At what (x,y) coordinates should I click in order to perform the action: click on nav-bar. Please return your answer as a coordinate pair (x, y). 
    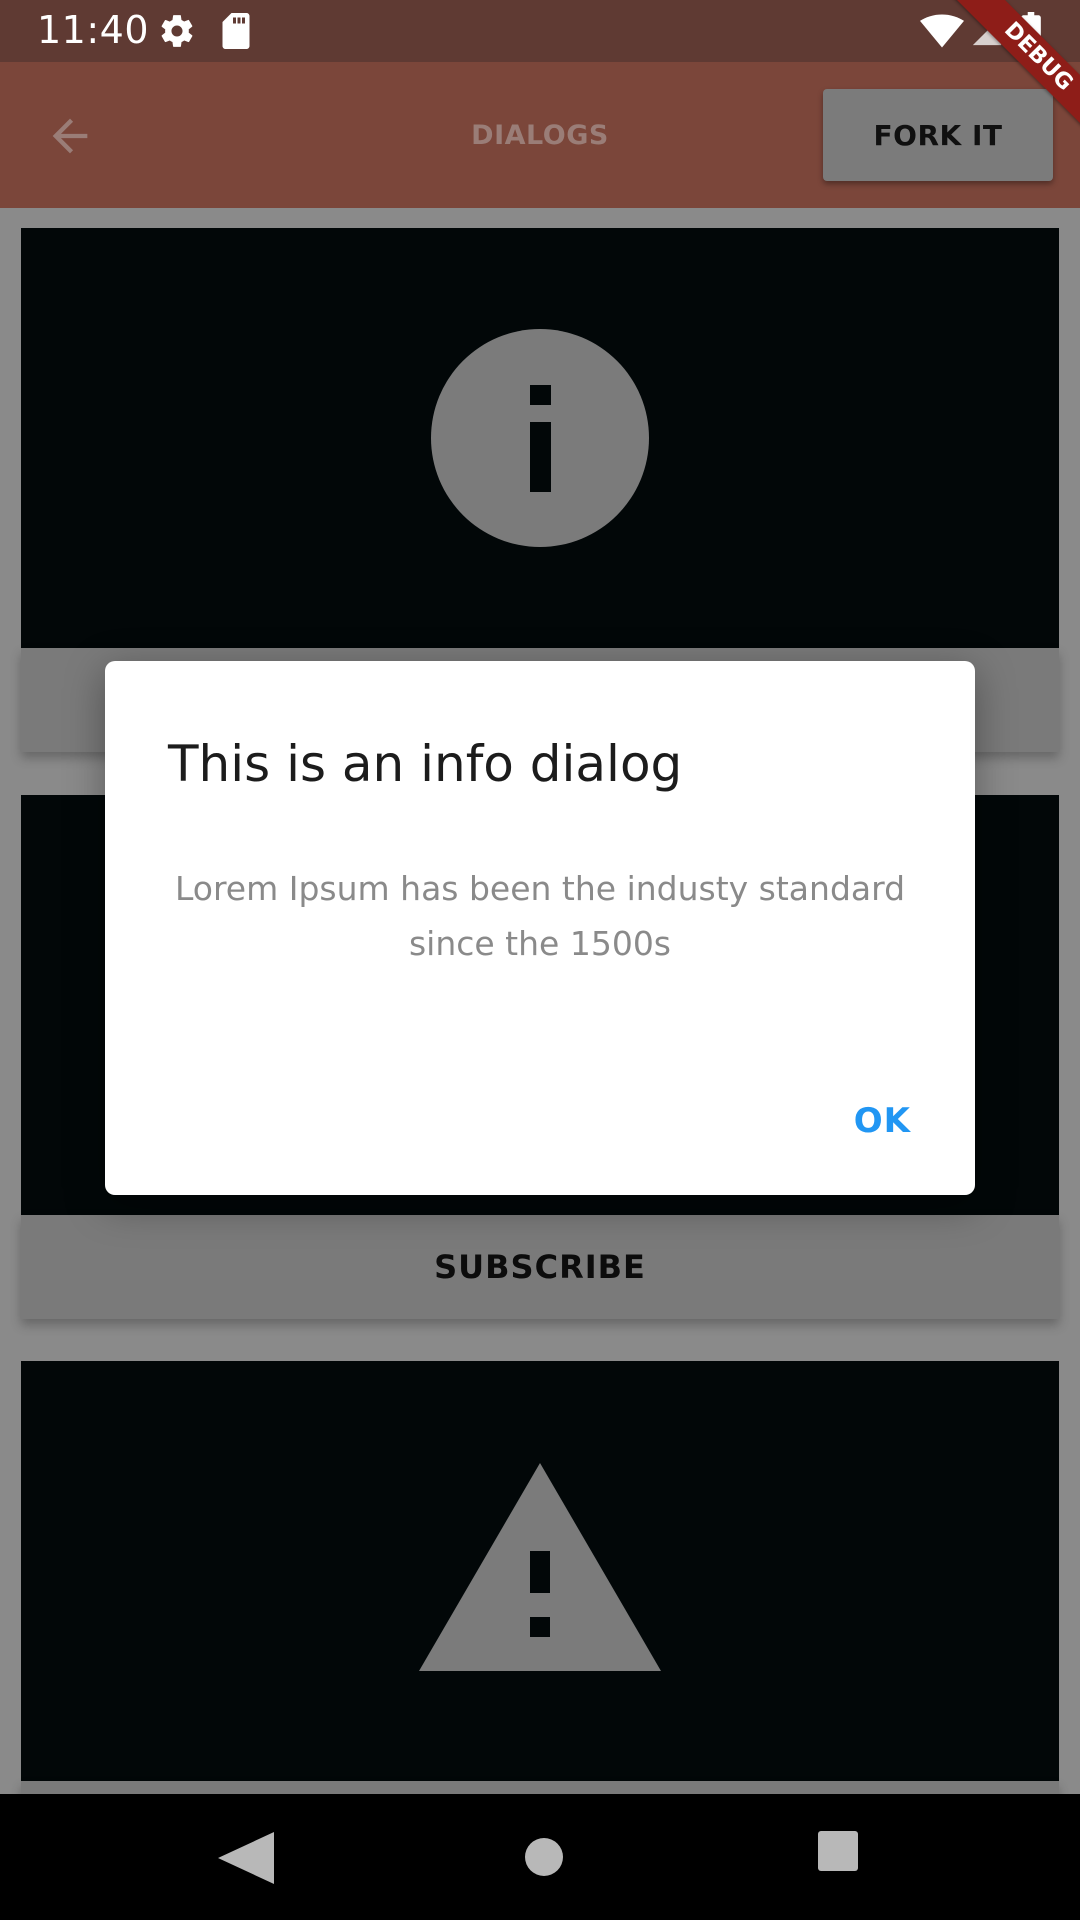
    Looking at the image, I should click on (540, 1857).